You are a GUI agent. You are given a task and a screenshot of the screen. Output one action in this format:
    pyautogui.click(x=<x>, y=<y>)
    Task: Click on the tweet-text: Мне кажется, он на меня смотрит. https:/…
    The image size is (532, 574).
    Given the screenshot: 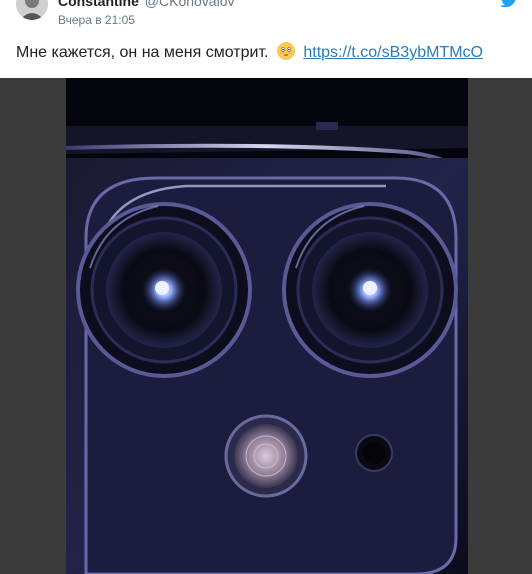 What is the action you would take?
    pyautogui.click(x=249, y=53)
    